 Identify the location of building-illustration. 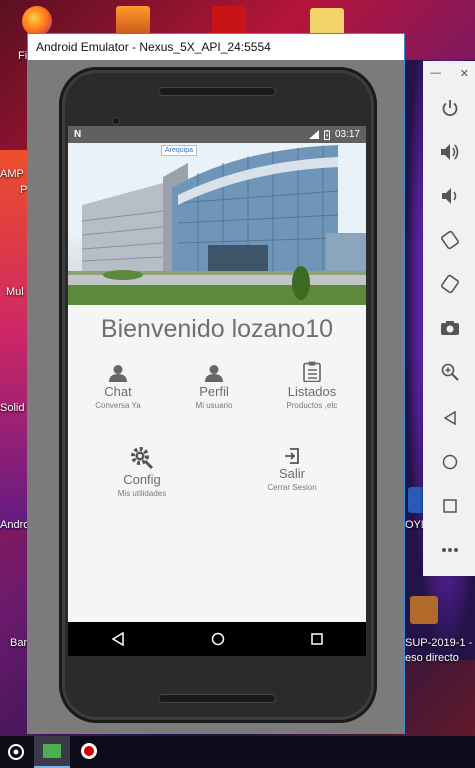
(217, 224).